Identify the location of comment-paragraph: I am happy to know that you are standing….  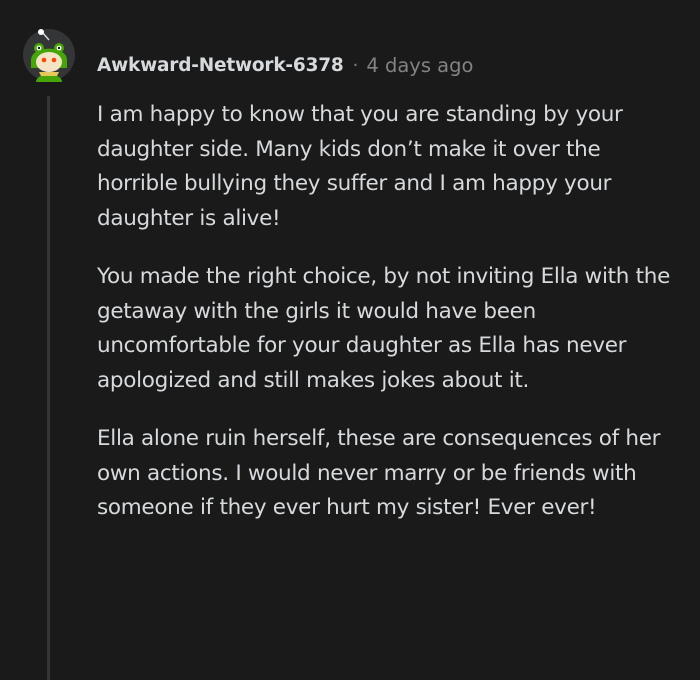
(360, 166).